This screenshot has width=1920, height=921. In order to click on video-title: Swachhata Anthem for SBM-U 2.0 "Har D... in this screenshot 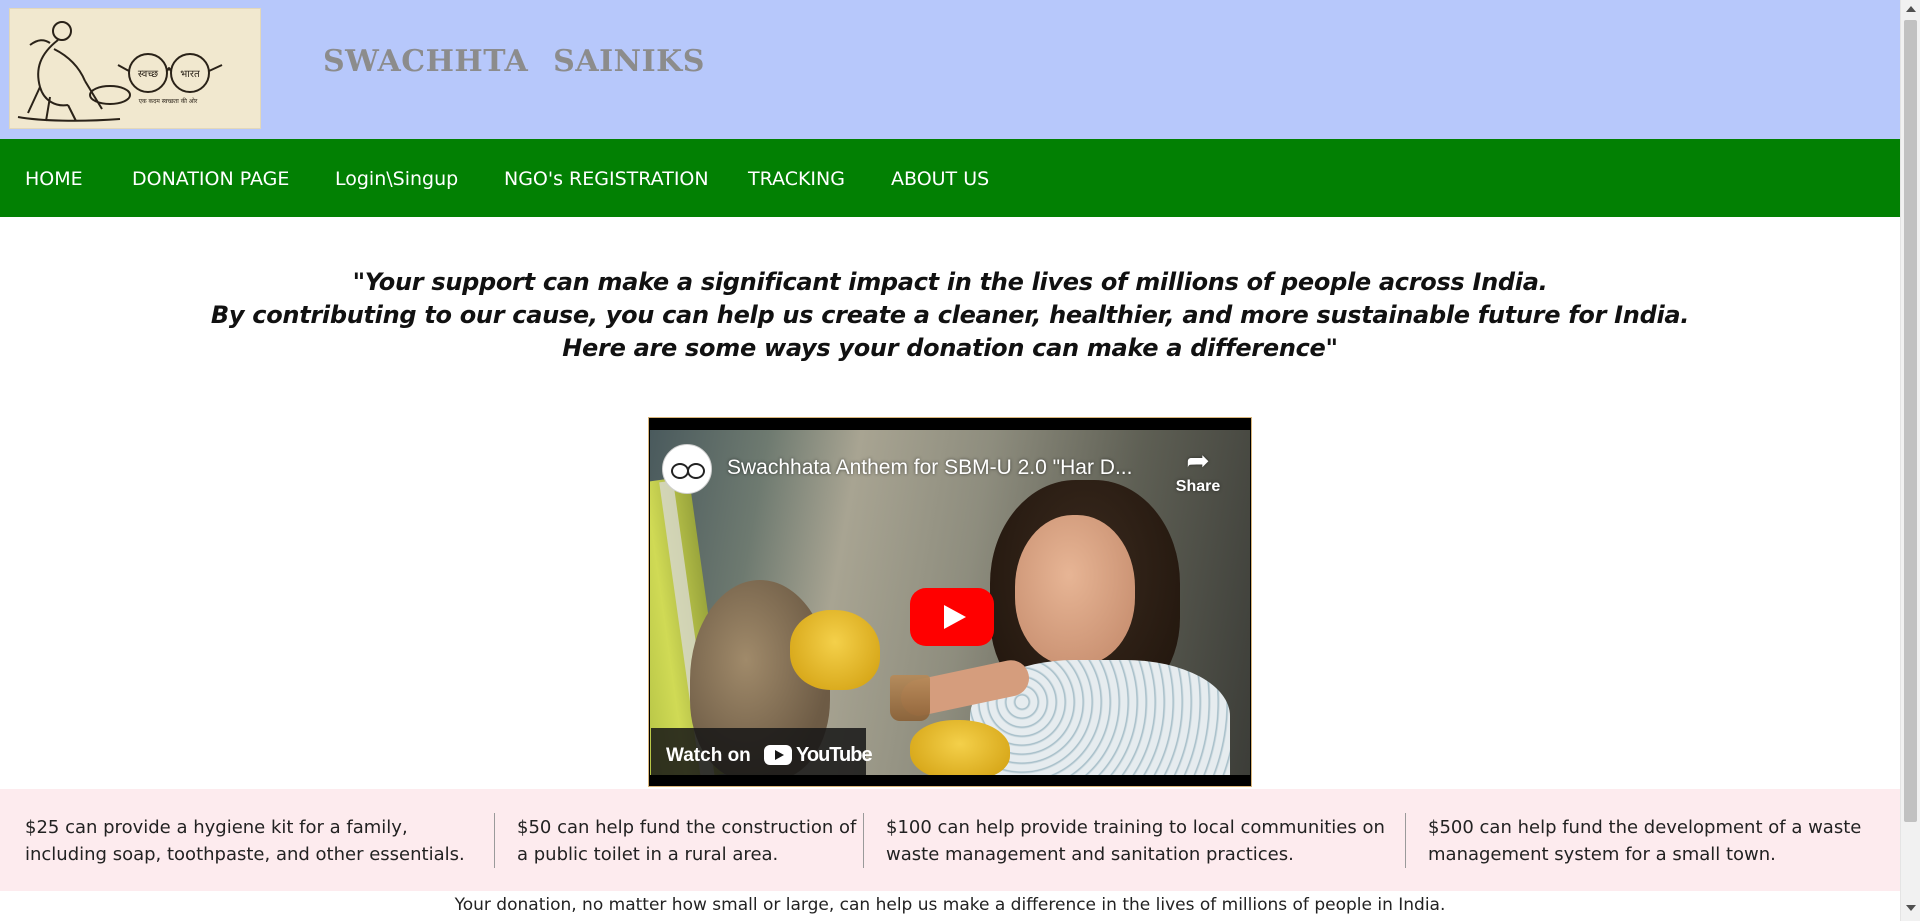, I will do `click(929, 468)`.